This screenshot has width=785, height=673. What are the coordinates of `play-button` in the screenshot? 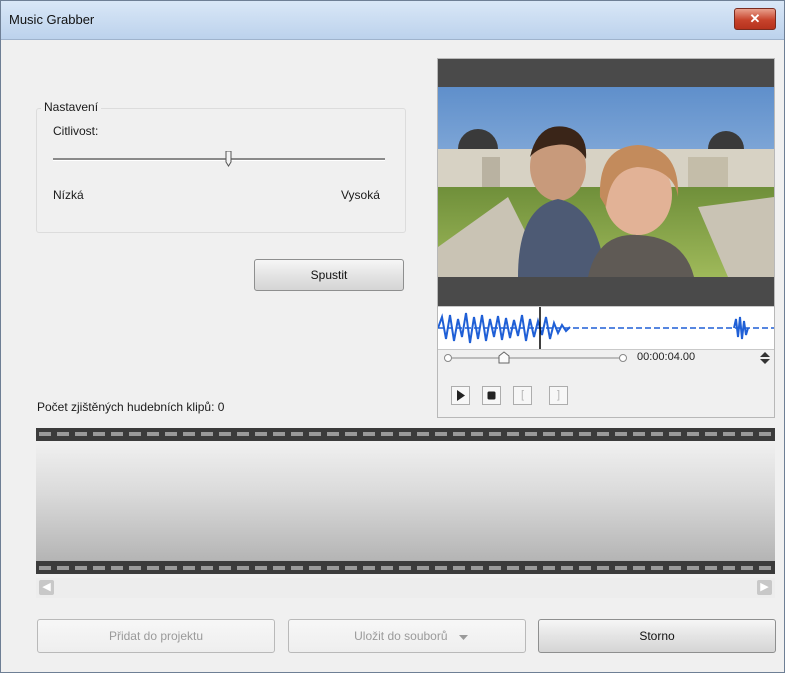 It's located at (460, 395).